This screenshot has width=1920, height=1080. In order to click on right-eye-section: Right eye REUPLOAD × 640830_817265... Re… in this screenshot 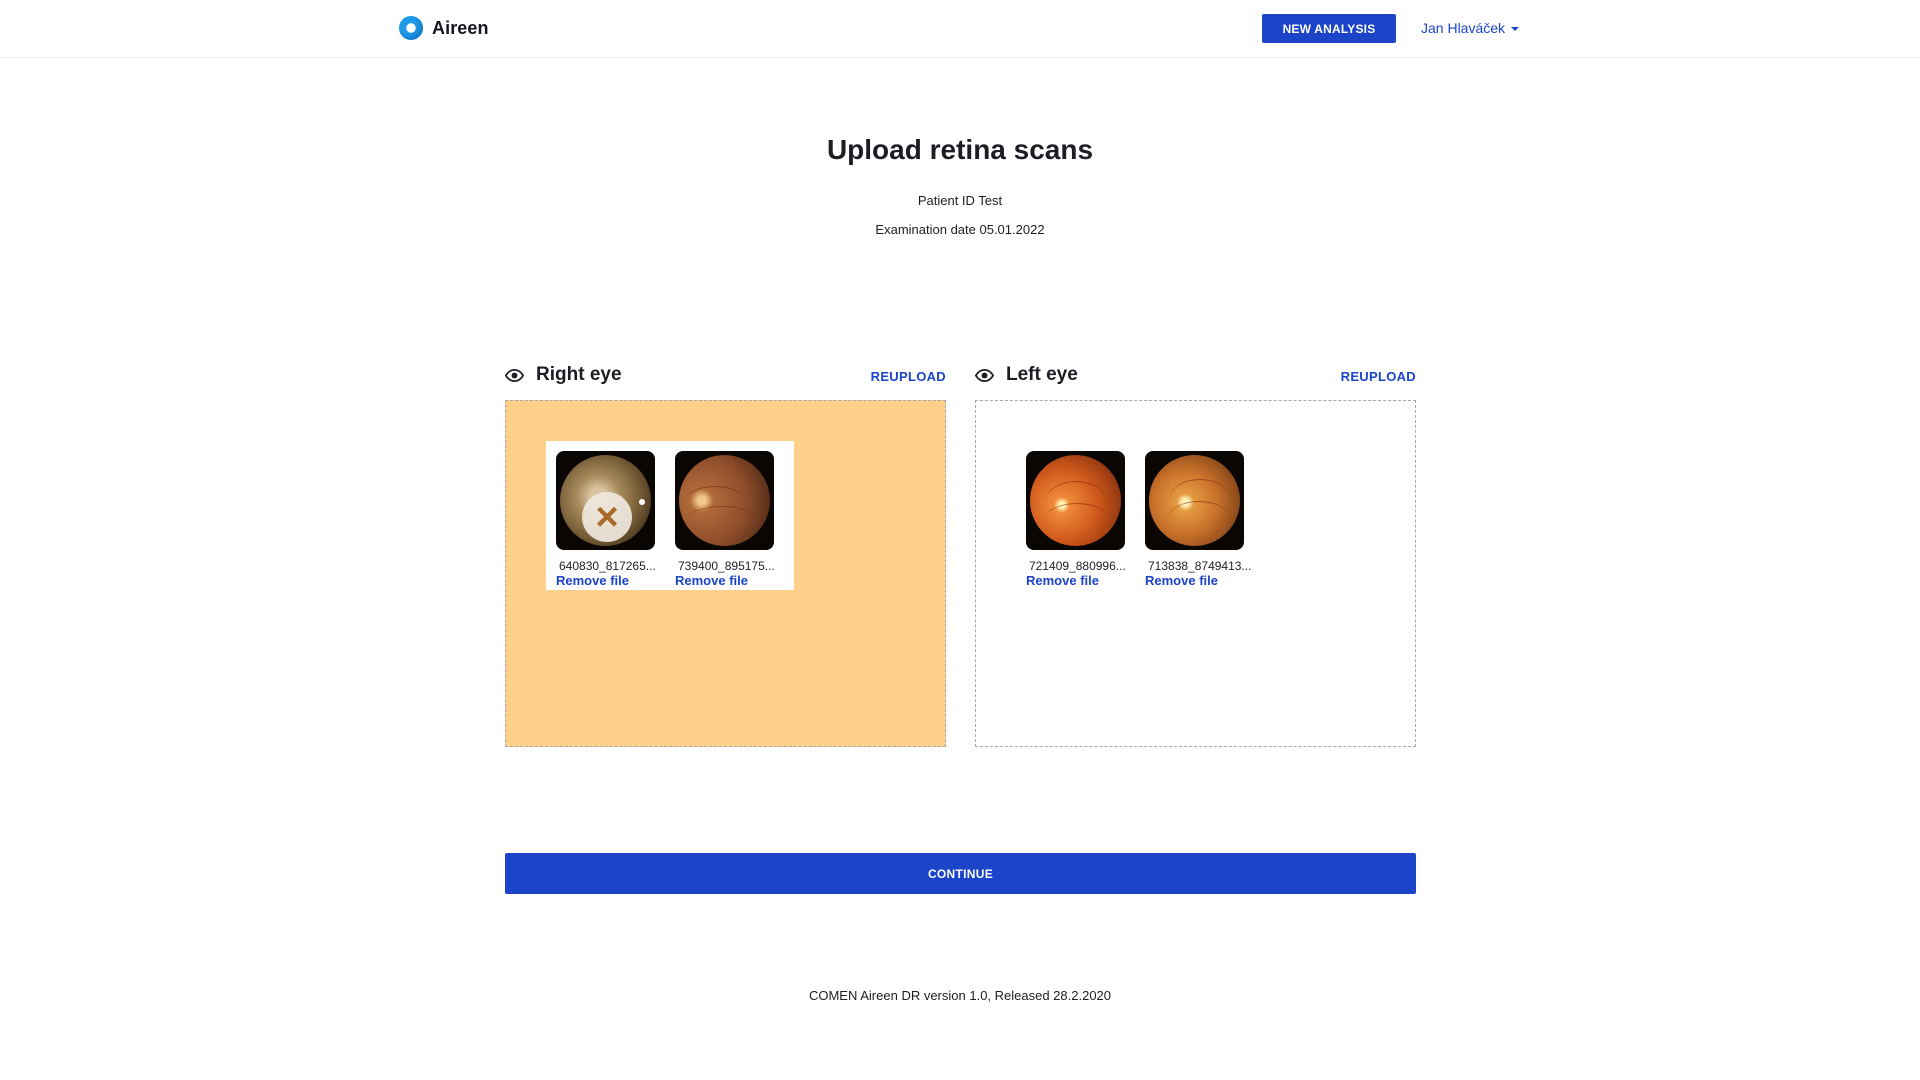, I will do `click(725, 555)`.